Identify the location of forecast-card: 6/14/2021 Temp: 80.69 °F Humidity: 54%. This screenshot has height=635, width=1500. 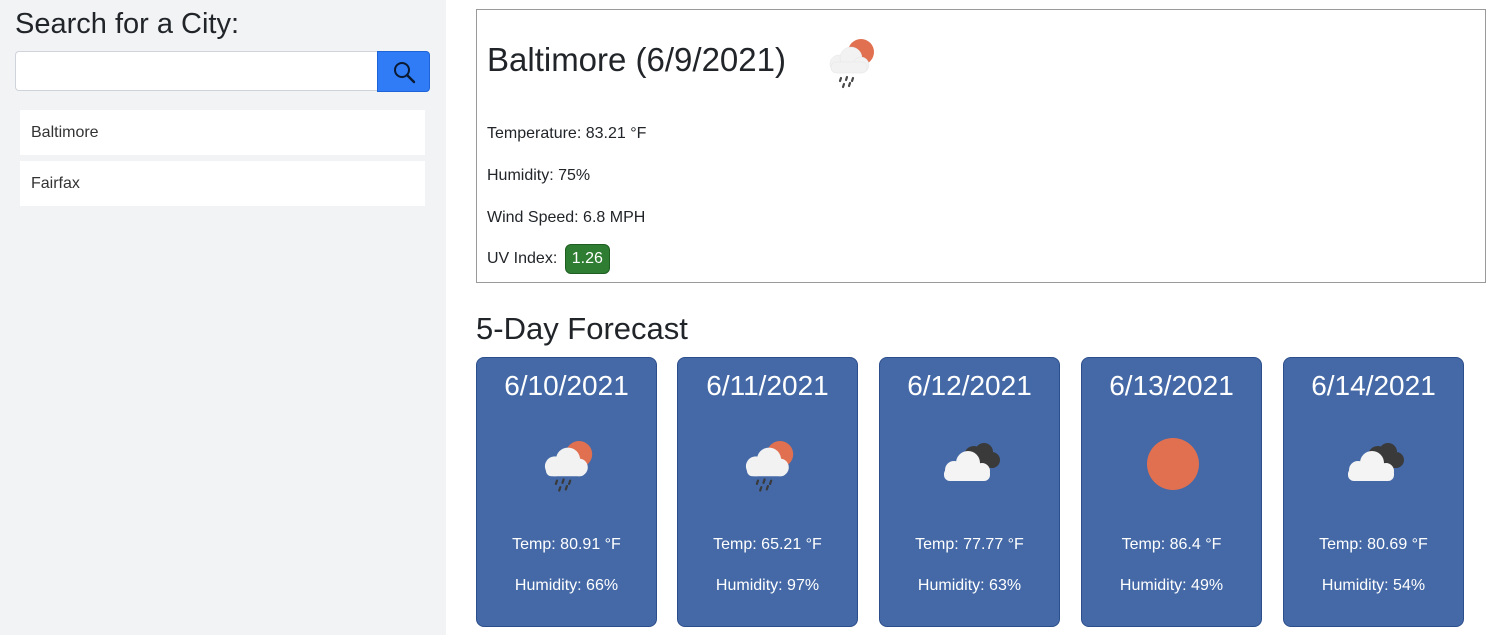
(1373, 492).